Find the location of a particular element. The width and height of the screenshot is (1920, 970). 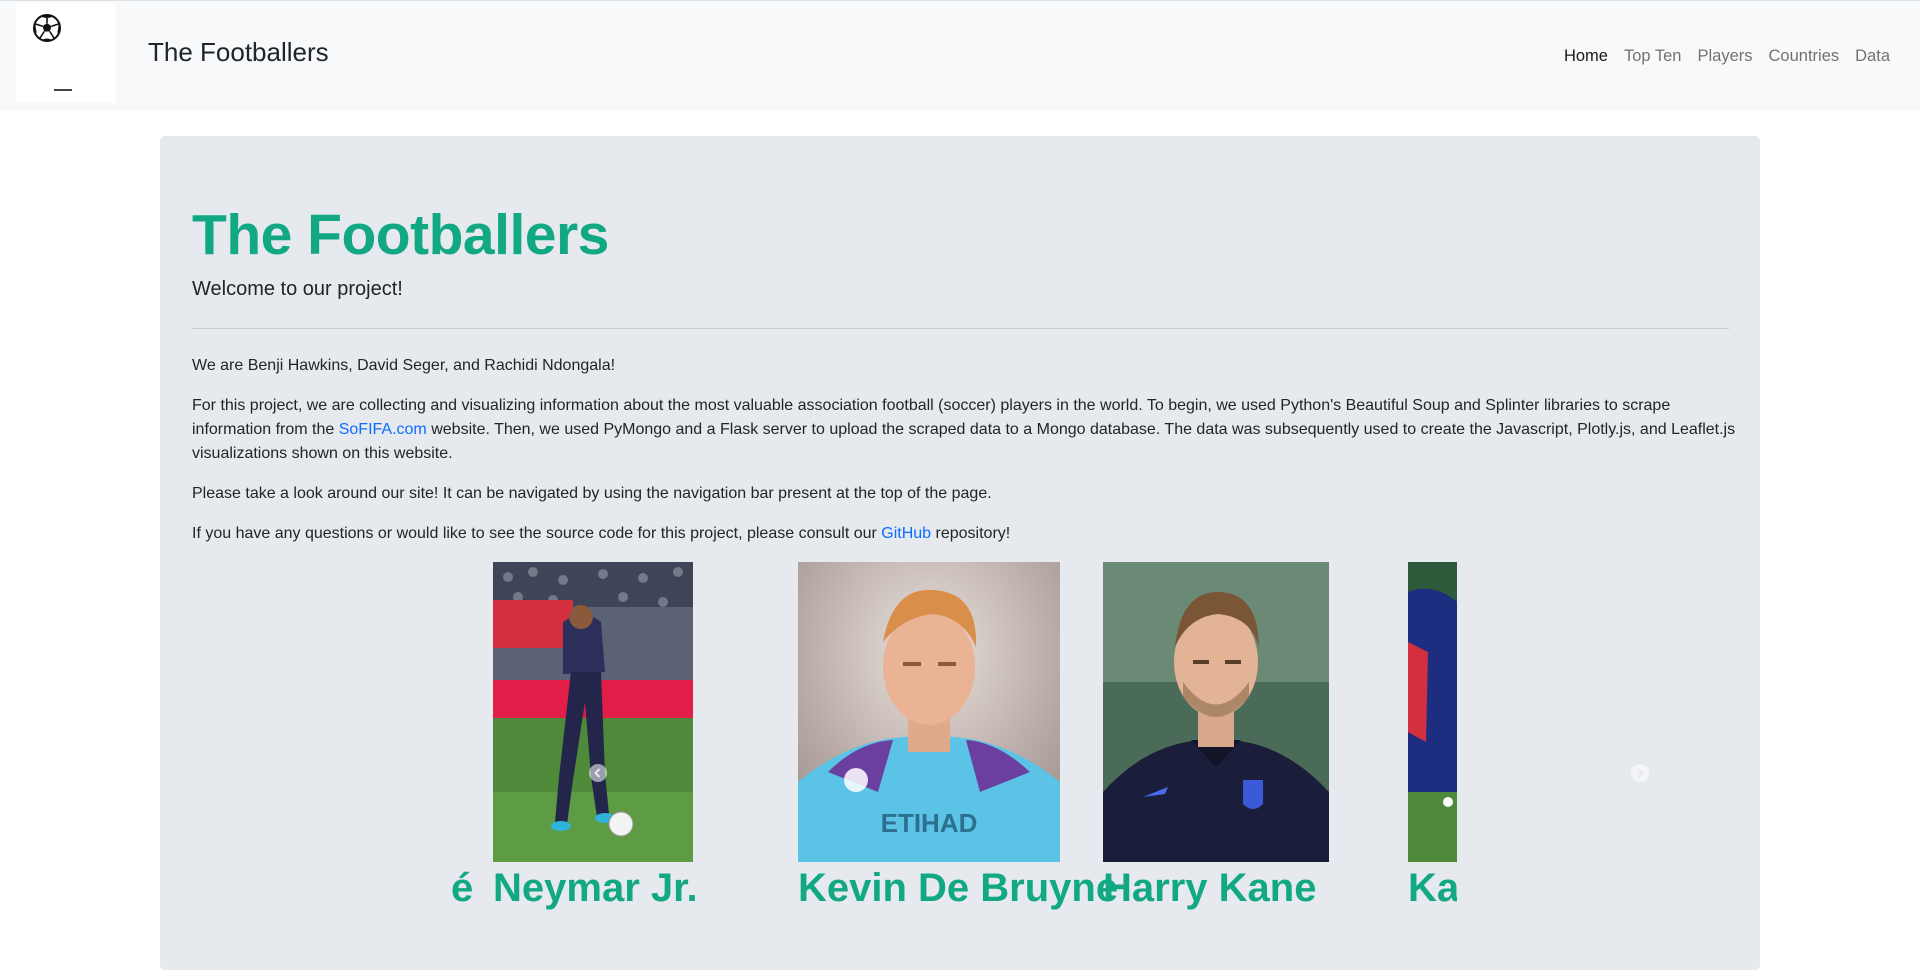

slide-name: é is located at coordinates (462, 888).